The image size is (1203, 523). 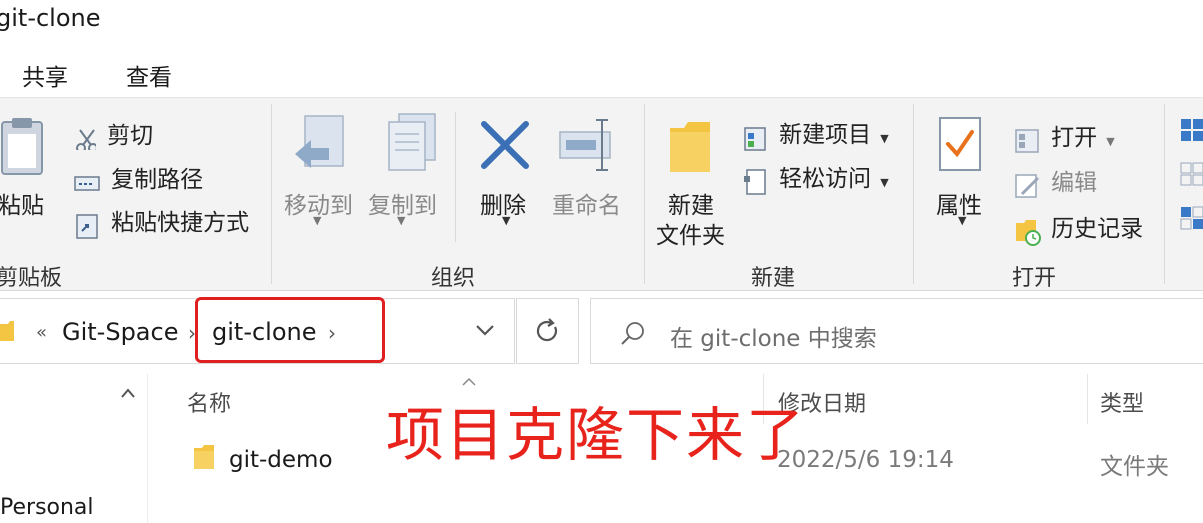 What do you see at coordinates (1087, 399) in the screenshot?
I see `column-separator` at bounding box center [1087, 399].